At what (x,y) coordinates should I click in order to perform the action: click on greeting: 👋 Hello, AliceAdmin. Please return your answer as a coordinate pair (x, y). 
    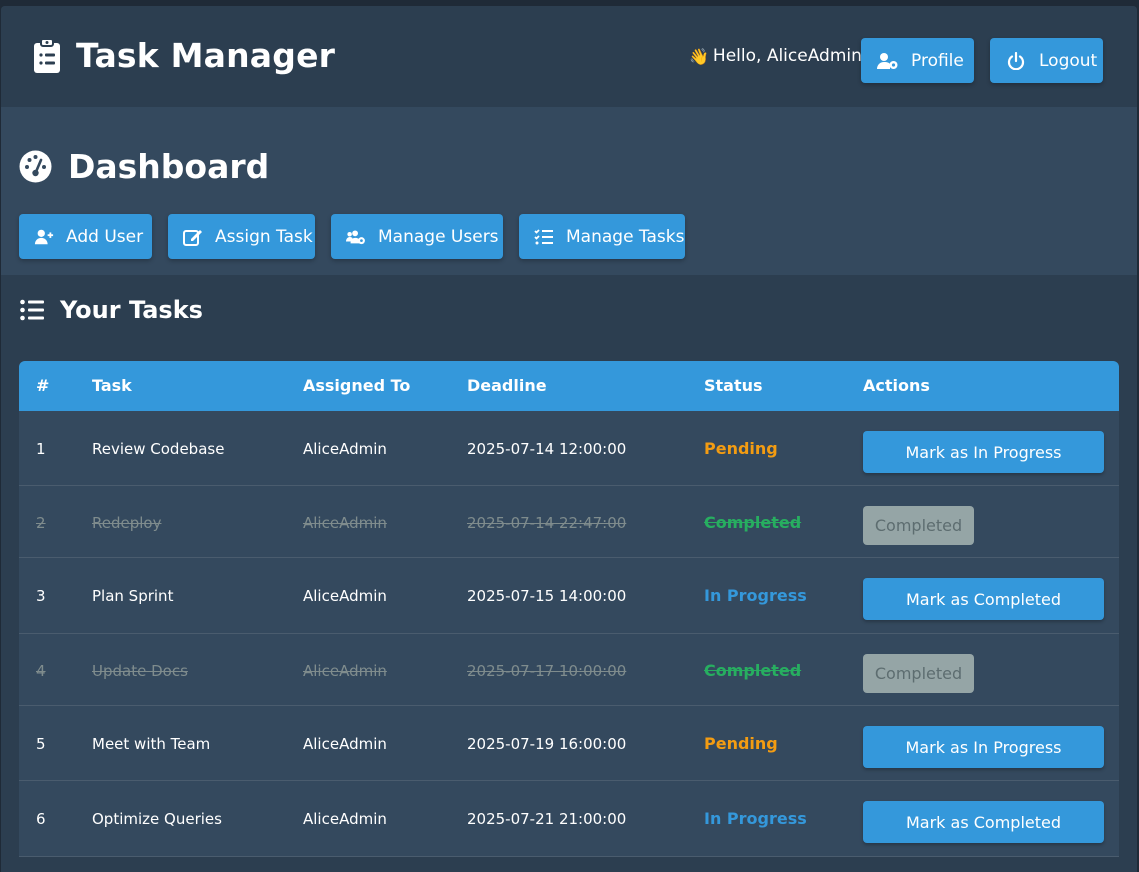
    Looking at the image, I should click on (775, 56).